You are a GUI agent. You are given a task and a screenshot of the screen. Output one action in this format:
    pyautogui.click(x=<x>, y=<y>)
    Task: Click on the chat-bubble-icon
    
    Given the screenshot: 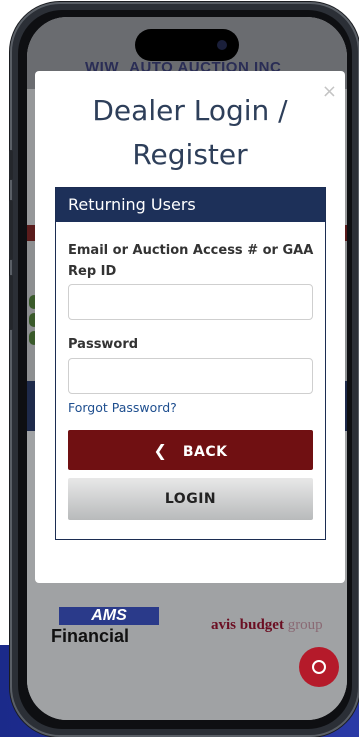 What is the action you would take?
    pyautogui.click(x=319, y=667)
    